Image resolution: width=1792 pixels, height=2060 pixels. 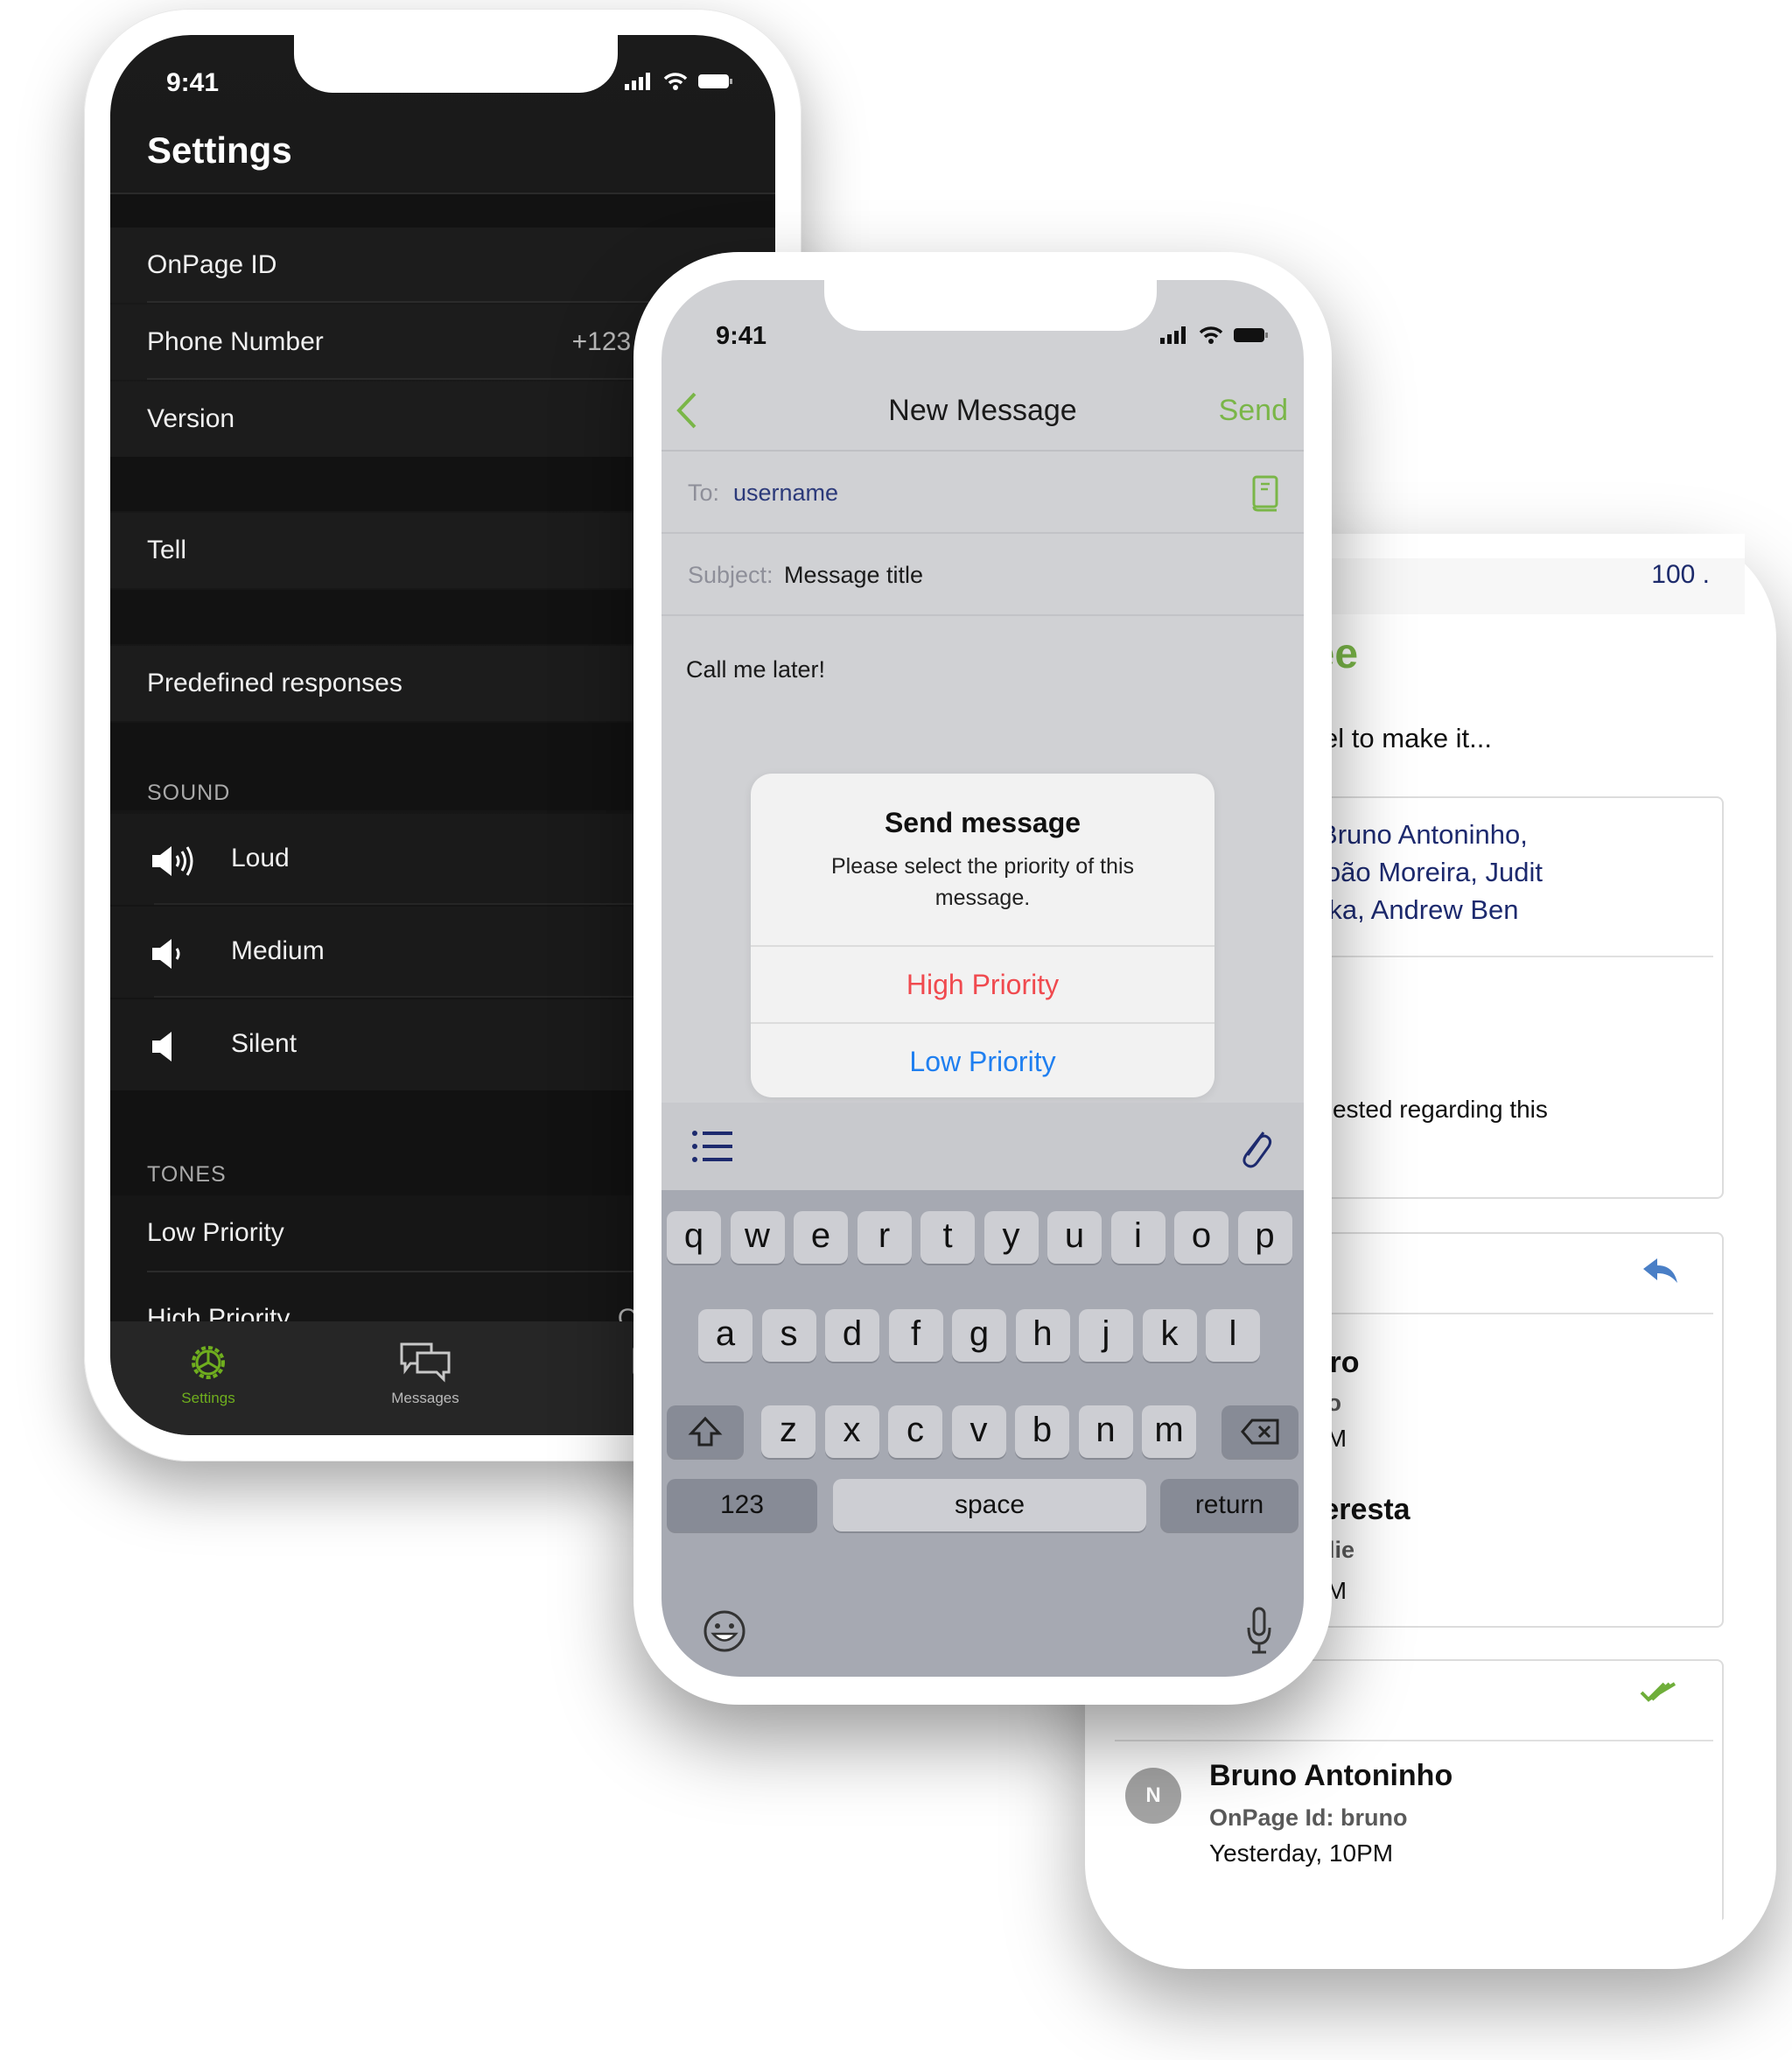 What do you see at coordinates (1660, 1271) in the screenshot?
I see `reply-icon` at bounding box center [1660, 1271].